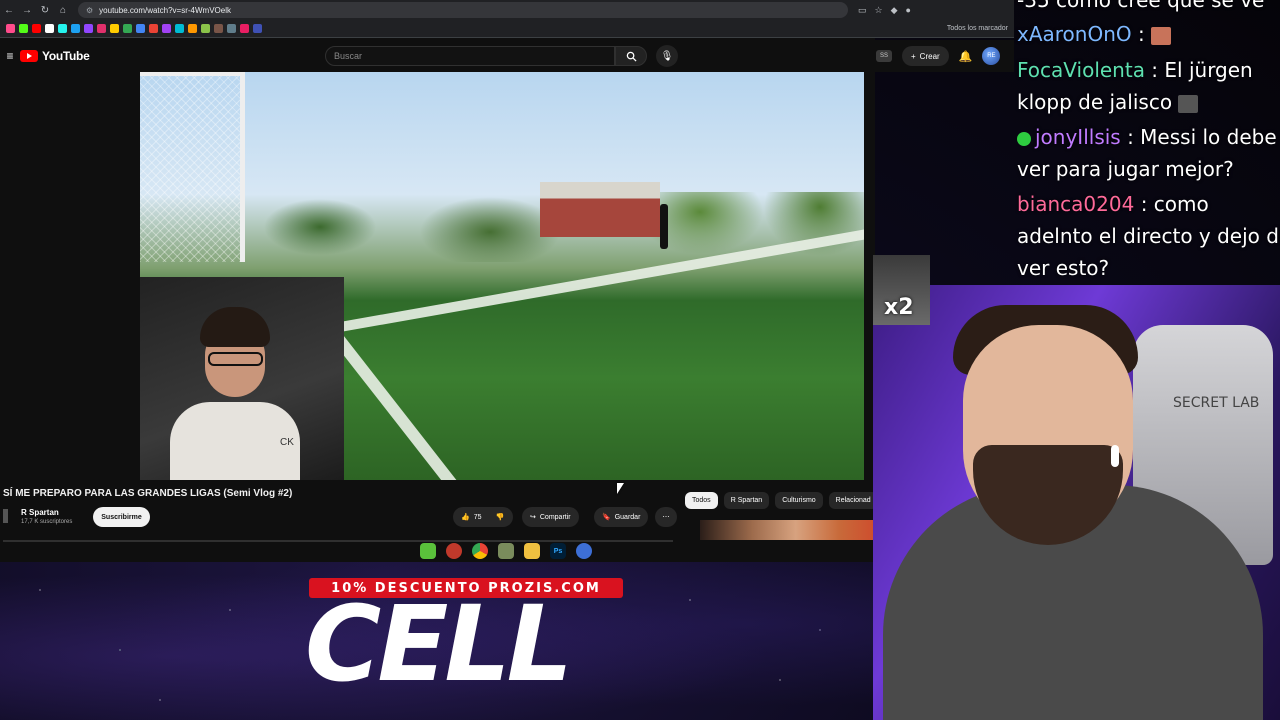 The height and width of the screenshot is (720, 1280). What do you see at coordinates (666, 517) in the screenshot?
I see `more-actions-icon: ⋯` at bounding box center [666, 517].